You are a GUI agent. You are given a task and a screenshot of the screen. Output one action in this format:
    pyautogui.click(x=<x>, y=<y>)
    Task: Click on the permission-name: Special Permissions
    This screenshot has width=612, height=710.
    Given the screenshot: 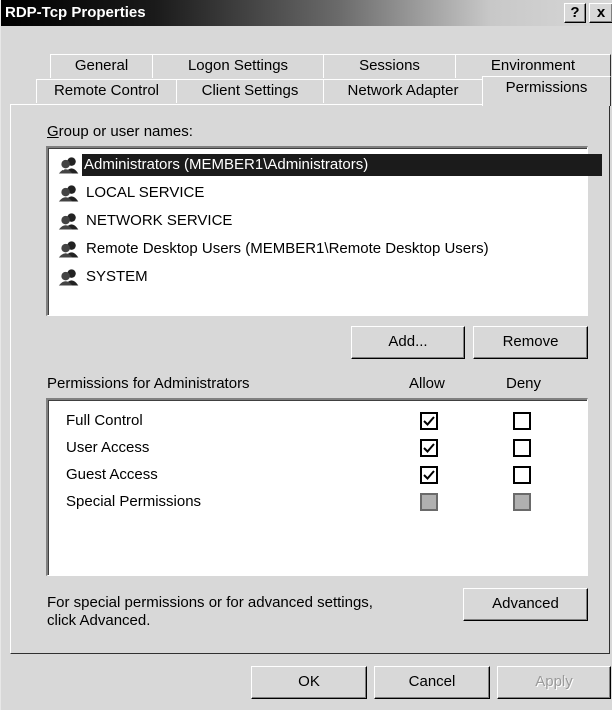 What is the action you would take?
    pyautogui.click(x=134, y=501)
    